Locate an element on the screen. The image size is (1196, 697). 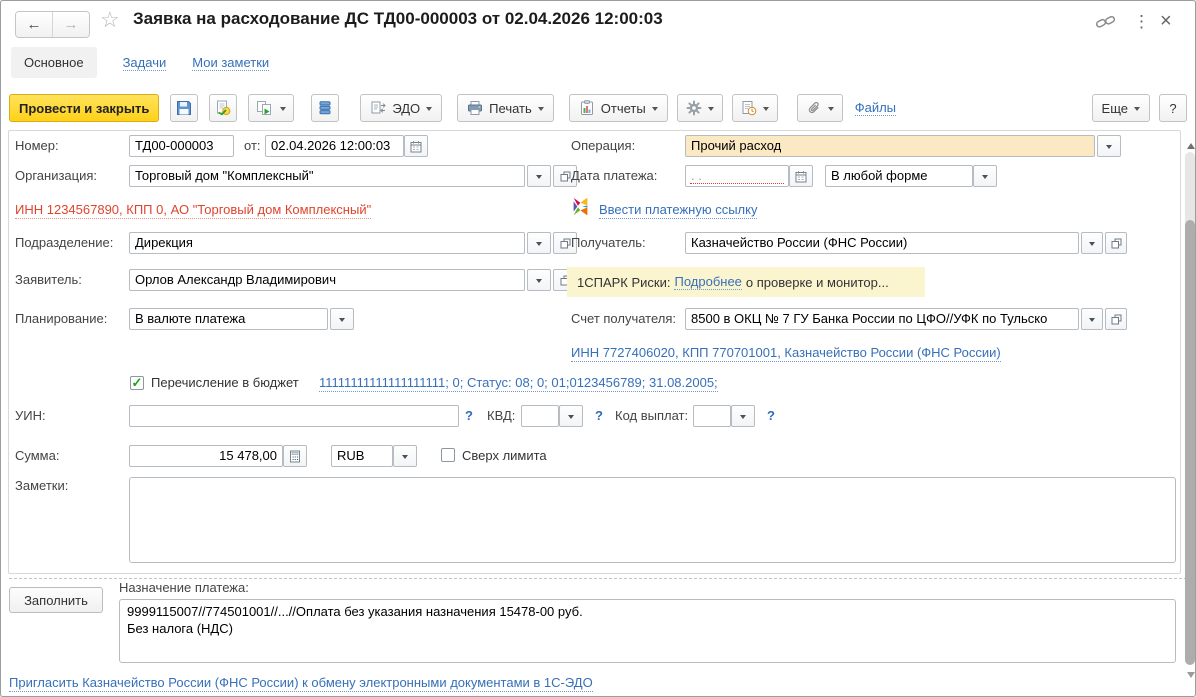
recipient-account-open-button is located at coordinates (1116, 319).